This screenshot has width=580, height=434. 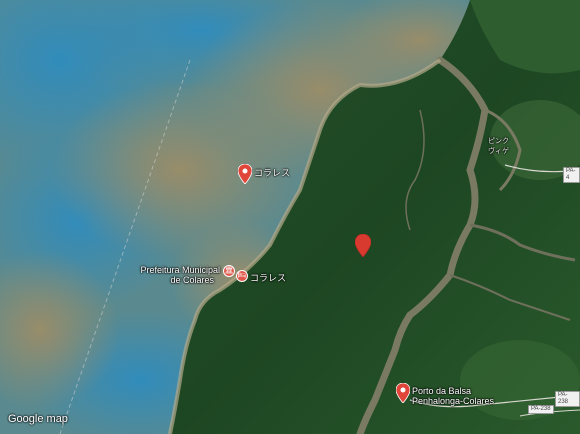 What do you see at coordinates (498, 141) in the screenshot?
I see `place-label-pinku: ピンク` at bounding box center [498, 141].